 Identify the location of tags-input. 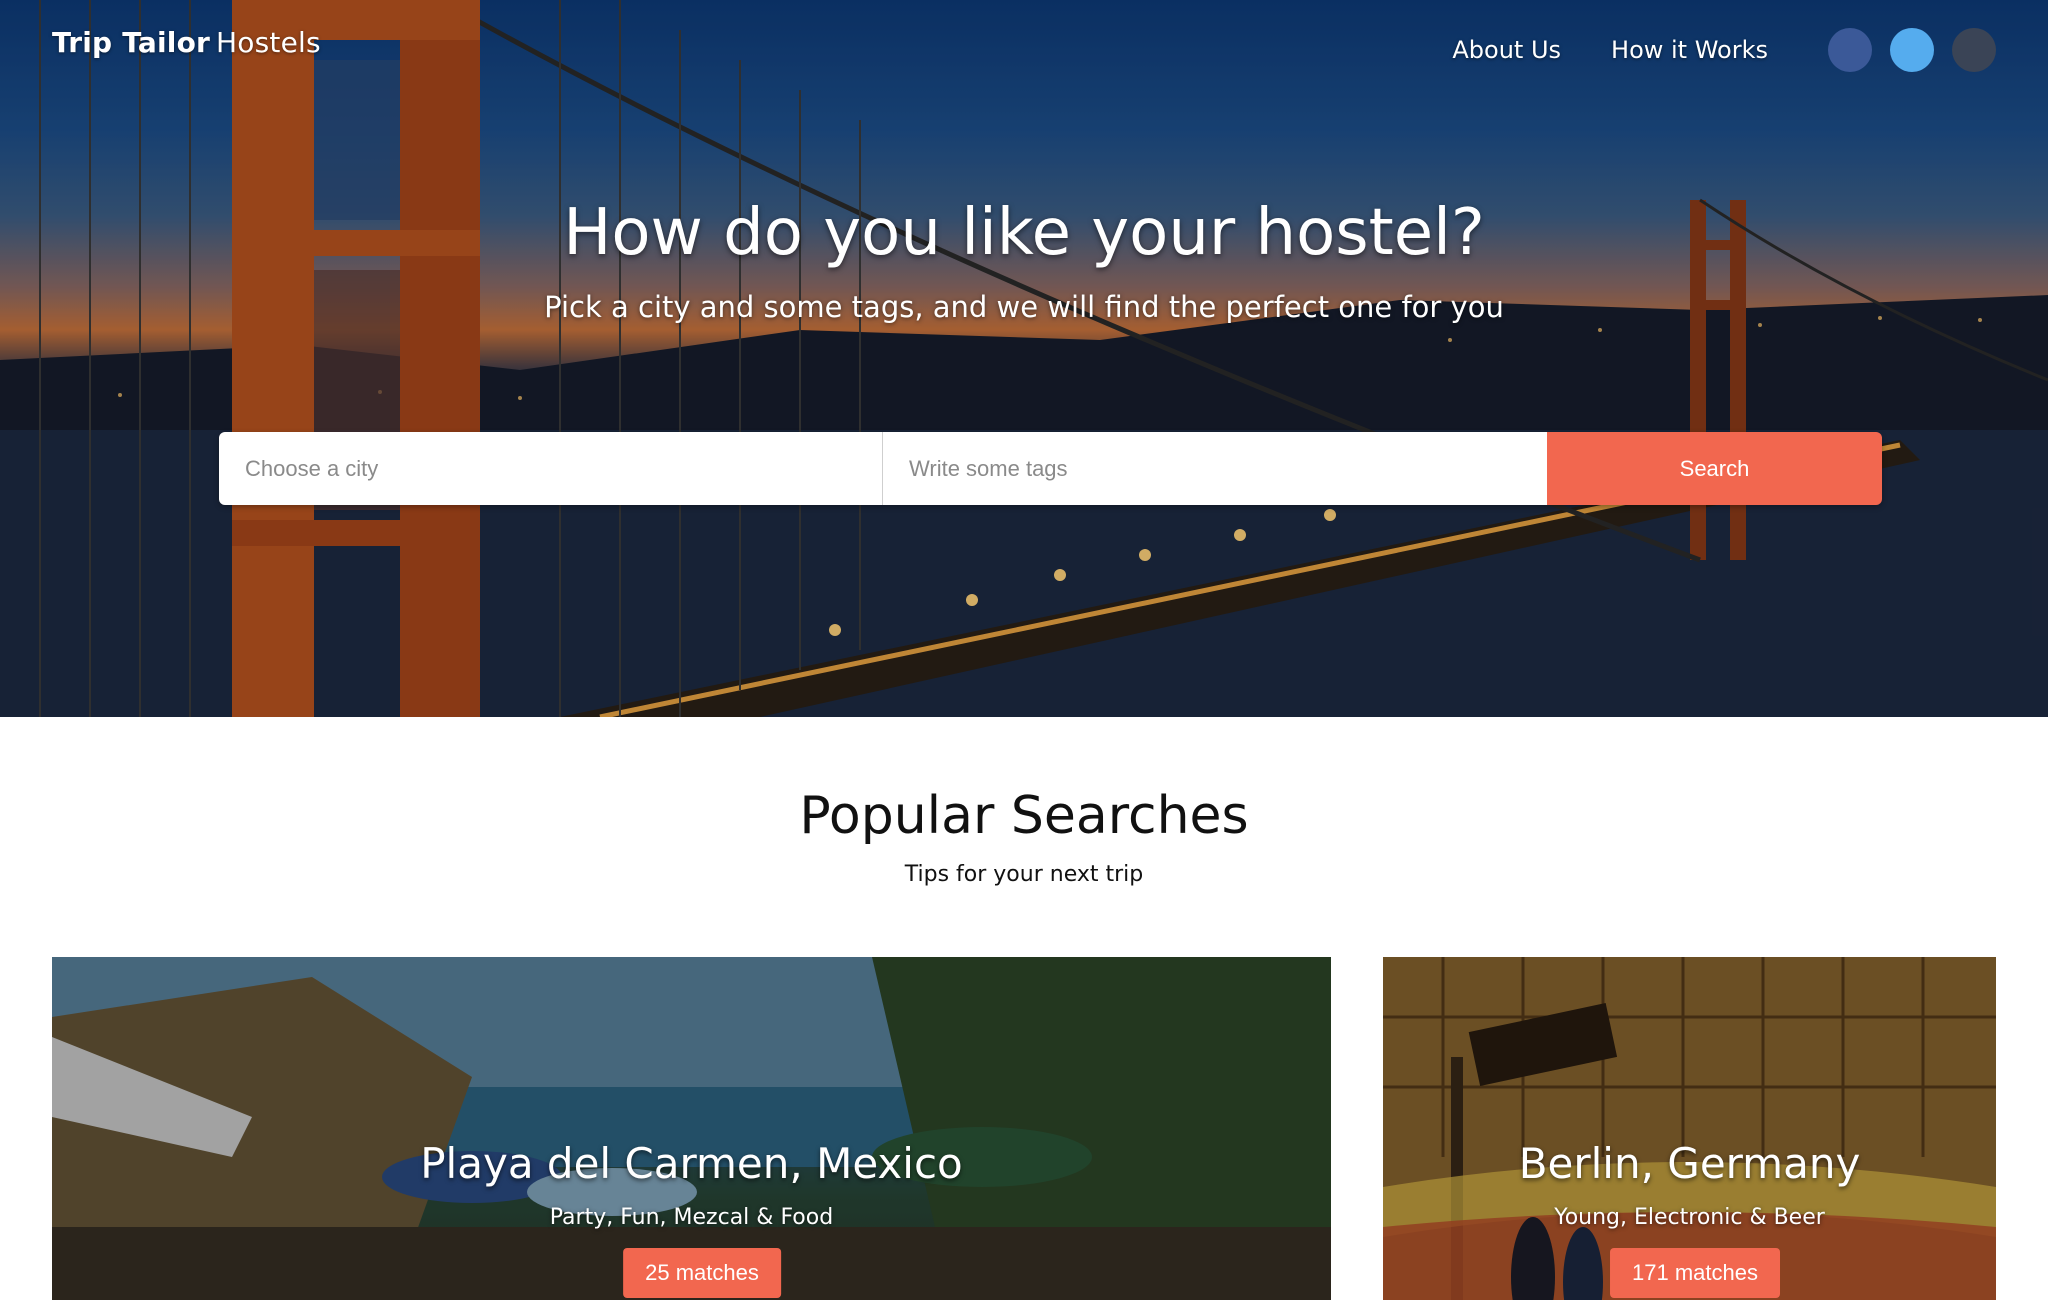
(1215, 468).